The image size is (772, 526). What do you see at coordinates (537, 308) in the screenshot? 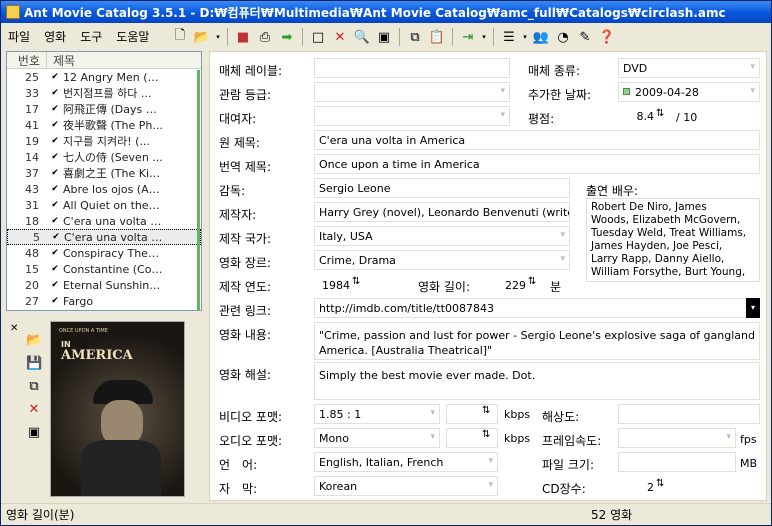
I see `url-field: http://imdb.com/title/tt0087843` at bounding box center [537, 308].